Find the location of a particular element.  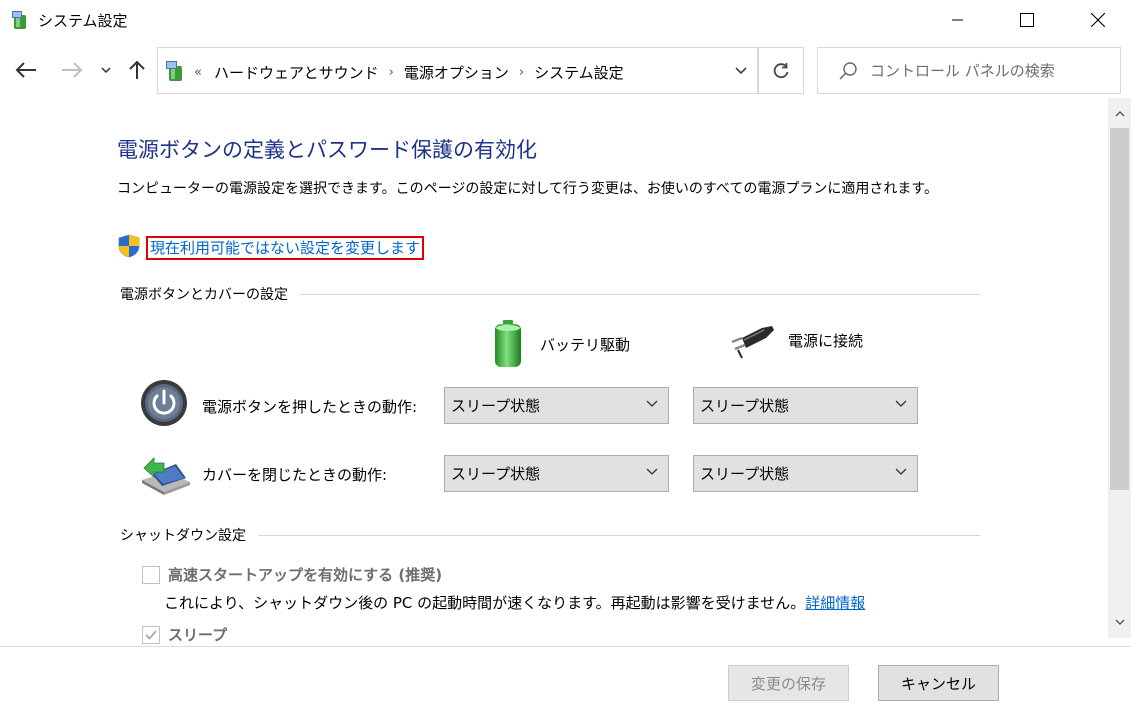

up-button is located at coordinates (137, 70).